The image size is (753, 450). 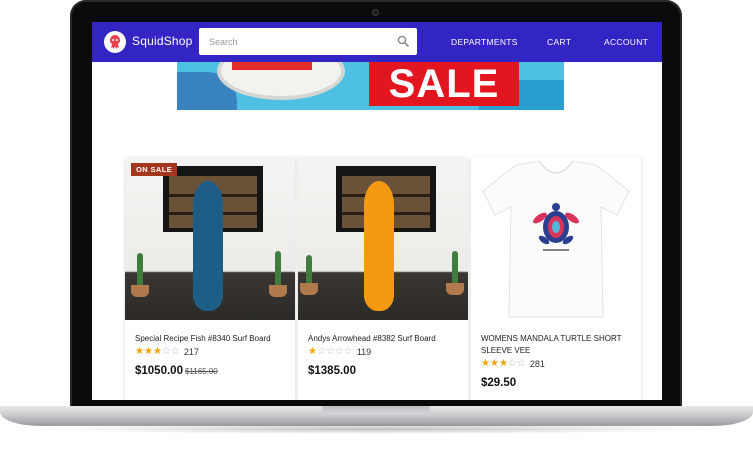 What do you see at coordinates (376, 429) in the screenshot?
I see `laptop-shadow` at bounding box center [376, 429].